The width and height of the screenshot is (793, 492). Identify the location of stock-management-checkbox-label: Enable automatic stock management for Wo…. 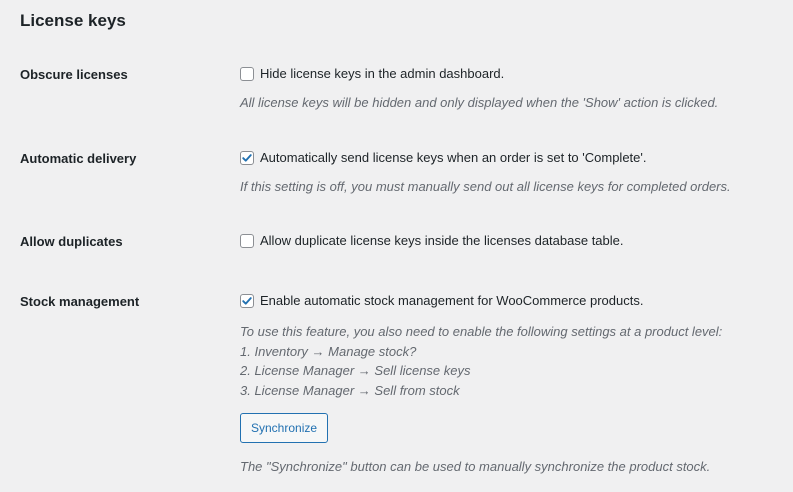
(452, 300).